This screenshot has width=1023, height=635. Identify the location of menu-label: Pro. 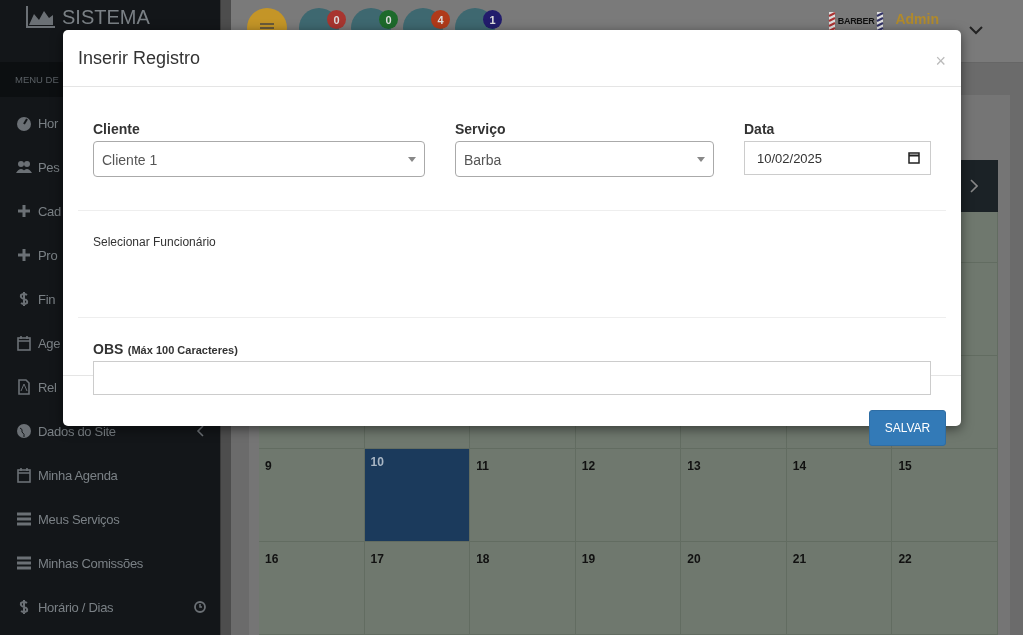
(48, 255).